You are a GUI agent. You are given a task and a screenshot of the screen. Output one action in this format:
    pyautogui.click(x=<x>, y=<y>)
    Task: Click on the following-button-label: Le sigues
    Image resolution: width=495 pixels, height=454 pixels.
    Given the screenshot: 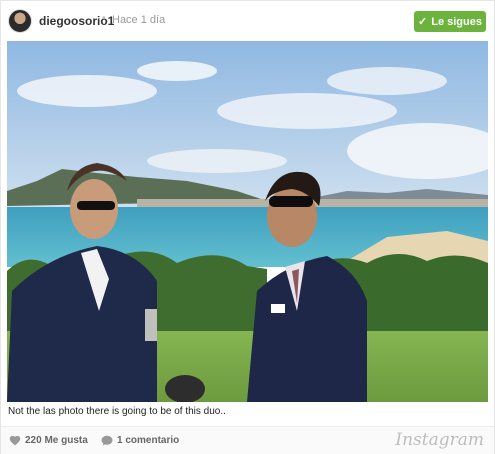 What is the action you would take?
    pyautogui.click(x=456, y=21)
    